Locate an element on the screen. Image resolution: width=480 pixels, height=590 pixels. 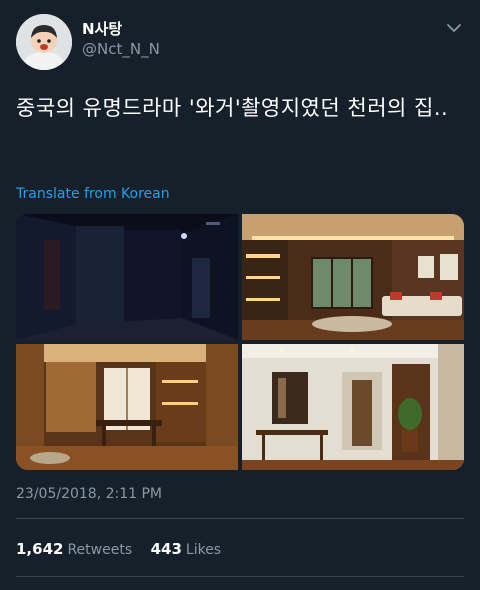
tweet-stats: 1,642 Retweets 443 Likes is located at coordinates (125, 549).